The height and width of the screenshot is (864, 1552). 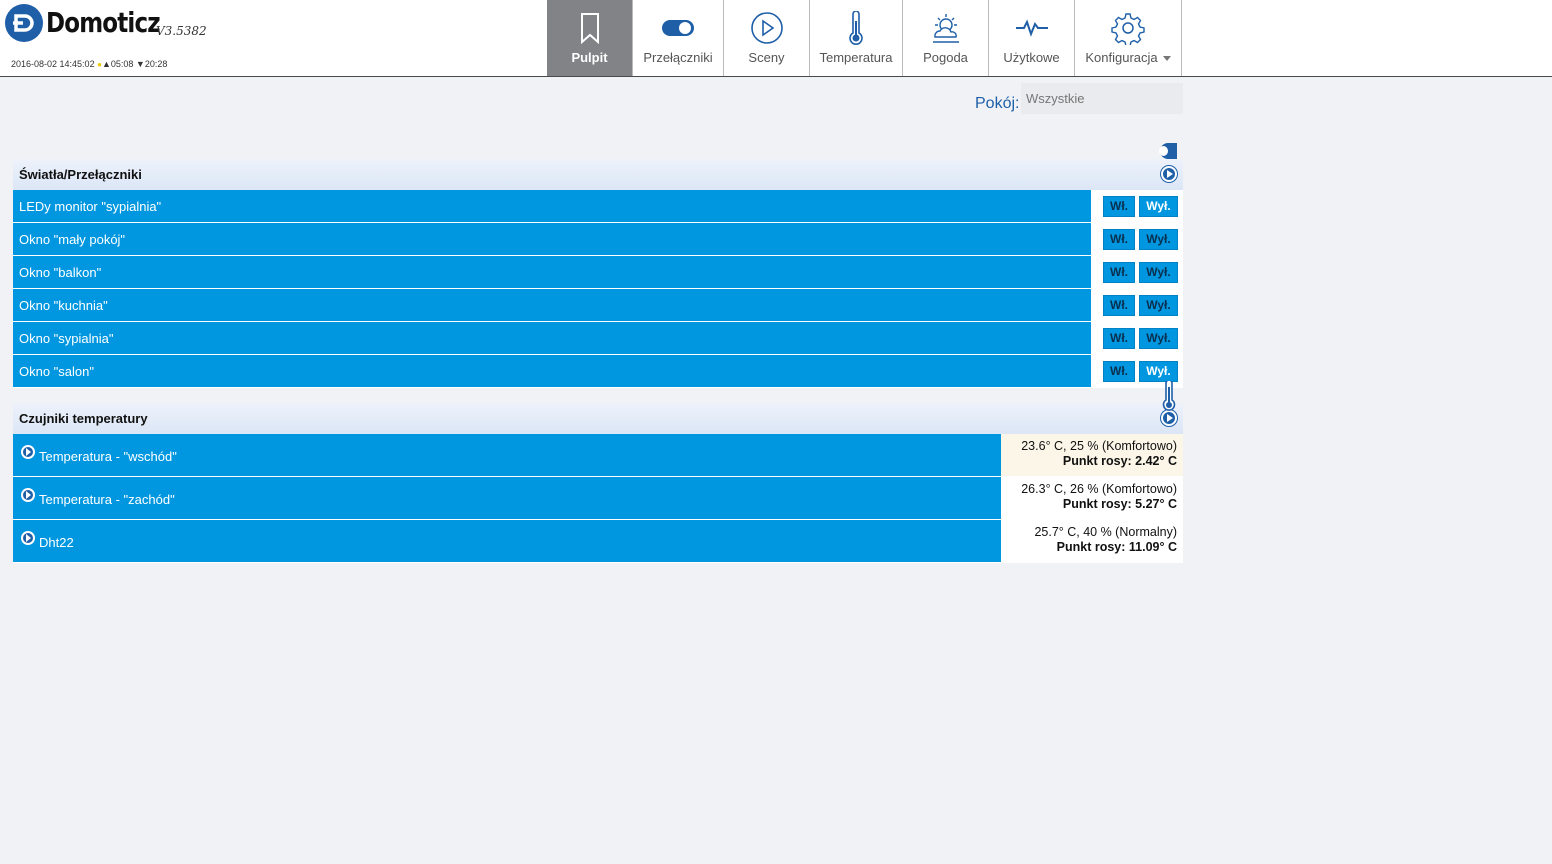 What do you see at coordinates (507, 541) in the screenshot?
I see `sensor-name: Dht22` at bounding box center [507, 541].